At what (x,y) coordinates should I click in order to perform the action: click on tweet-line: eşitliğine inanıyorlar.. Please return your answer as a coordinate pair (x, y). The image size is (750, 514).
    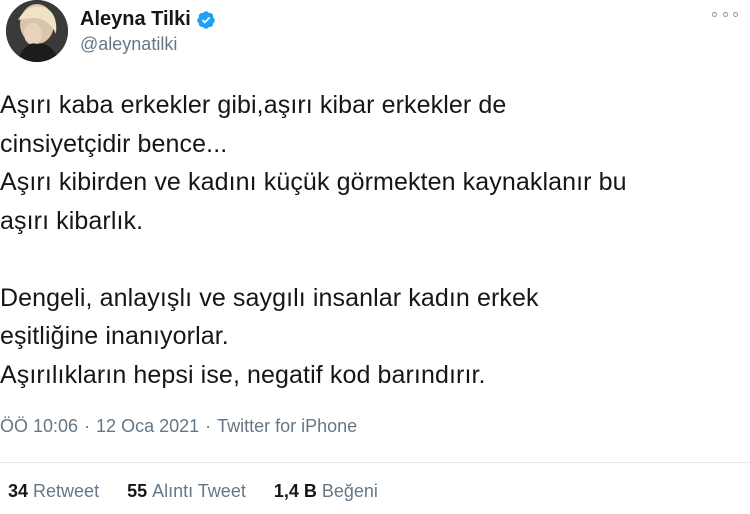
    Looking at the image, I should click on (114, 336).